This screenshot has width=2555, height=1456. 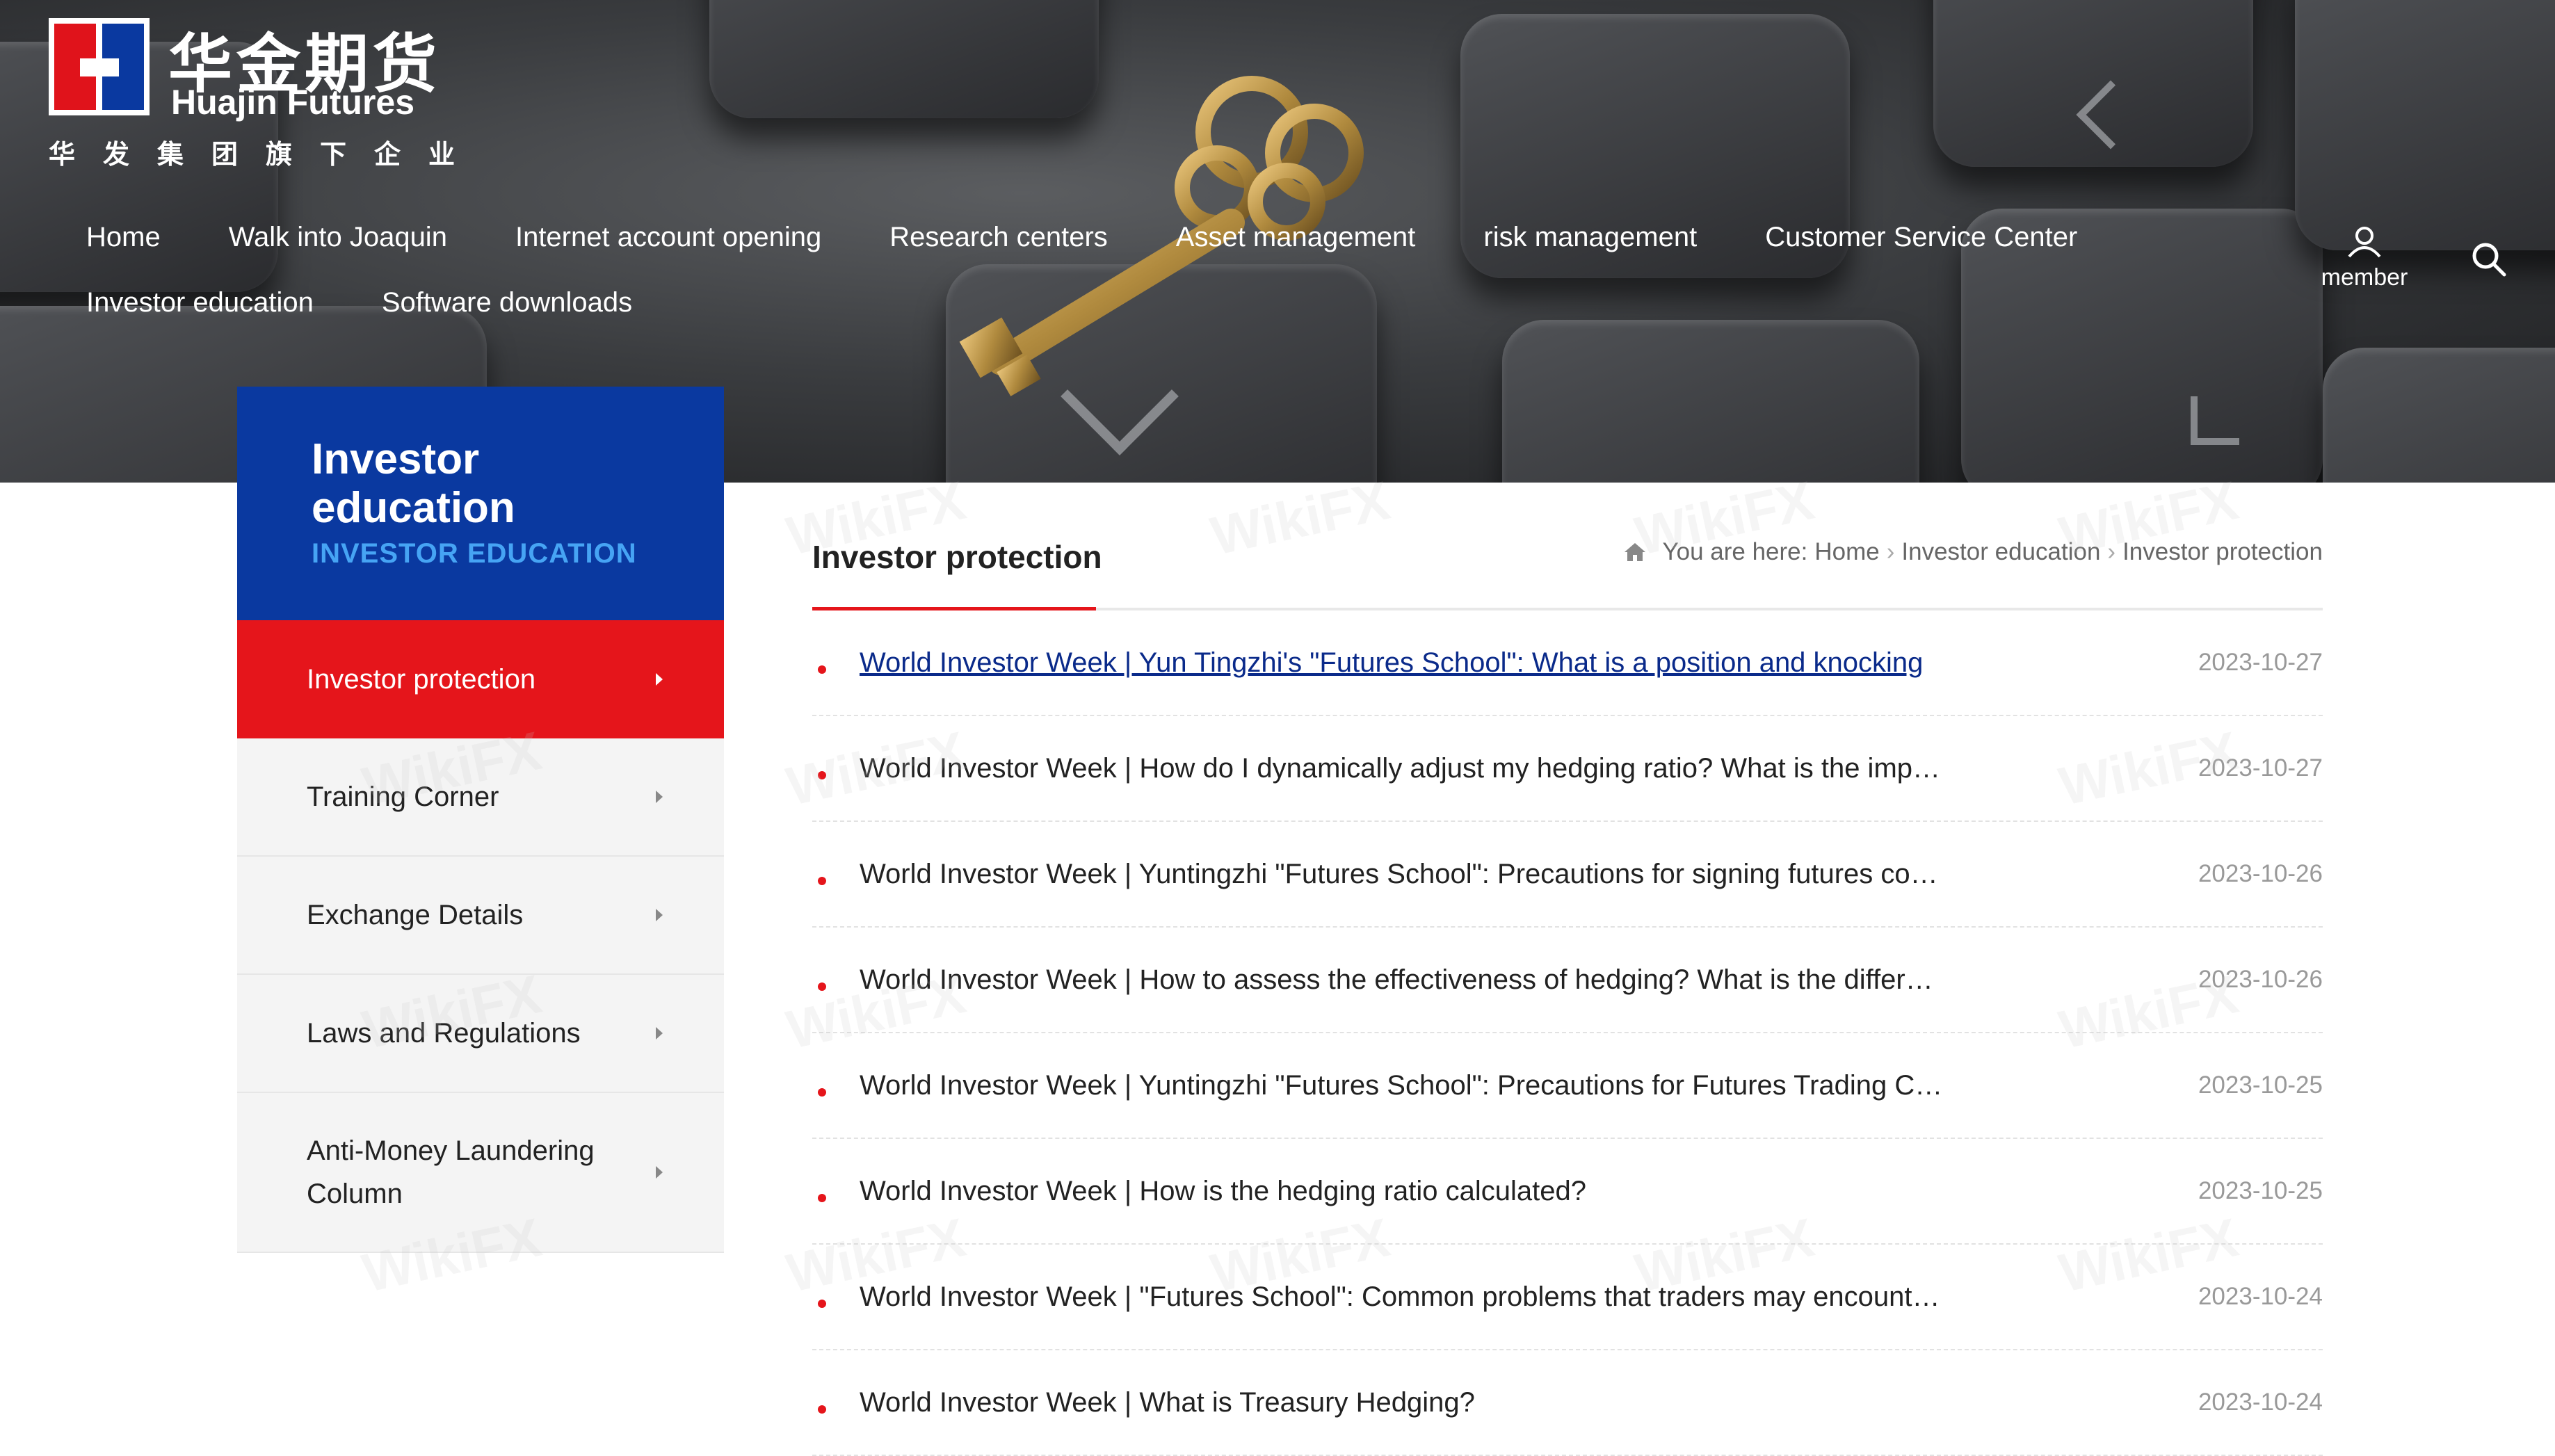 I want to click on nav-item-research-centers: Research centers, so click(x=998, y=238).